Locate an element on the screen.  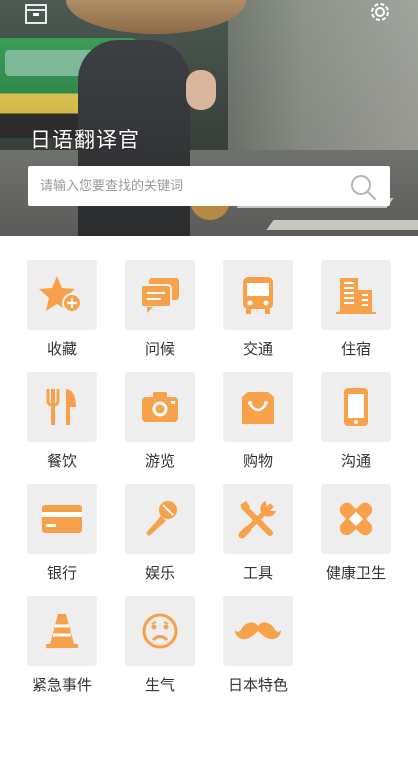
category-favorites: 收藏 is located at coordinates (62, 297).